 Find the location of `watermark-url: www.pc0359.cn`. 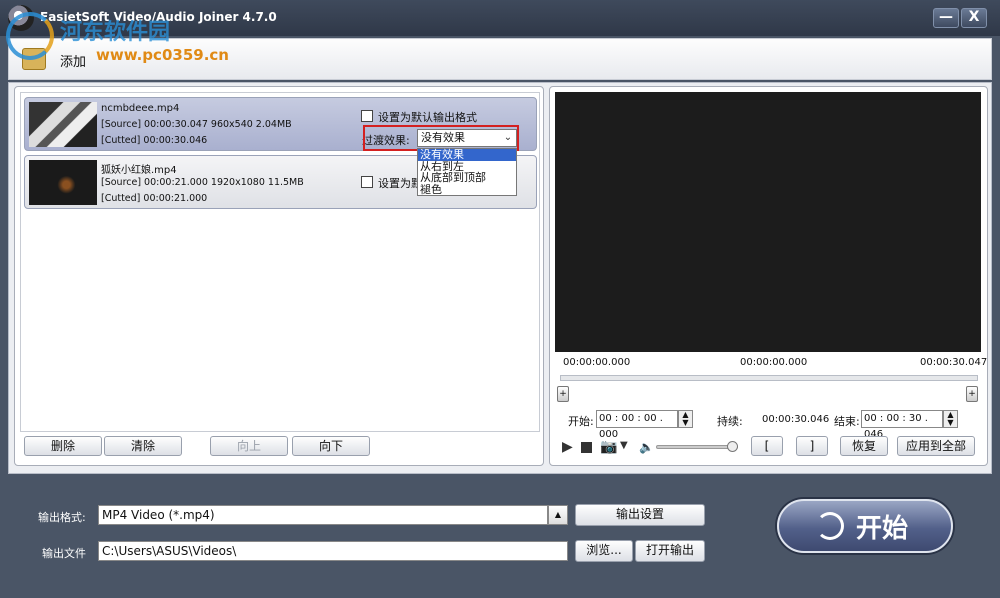

watermark-url: www.pc0359.cn is located at coordinates (162, 55).